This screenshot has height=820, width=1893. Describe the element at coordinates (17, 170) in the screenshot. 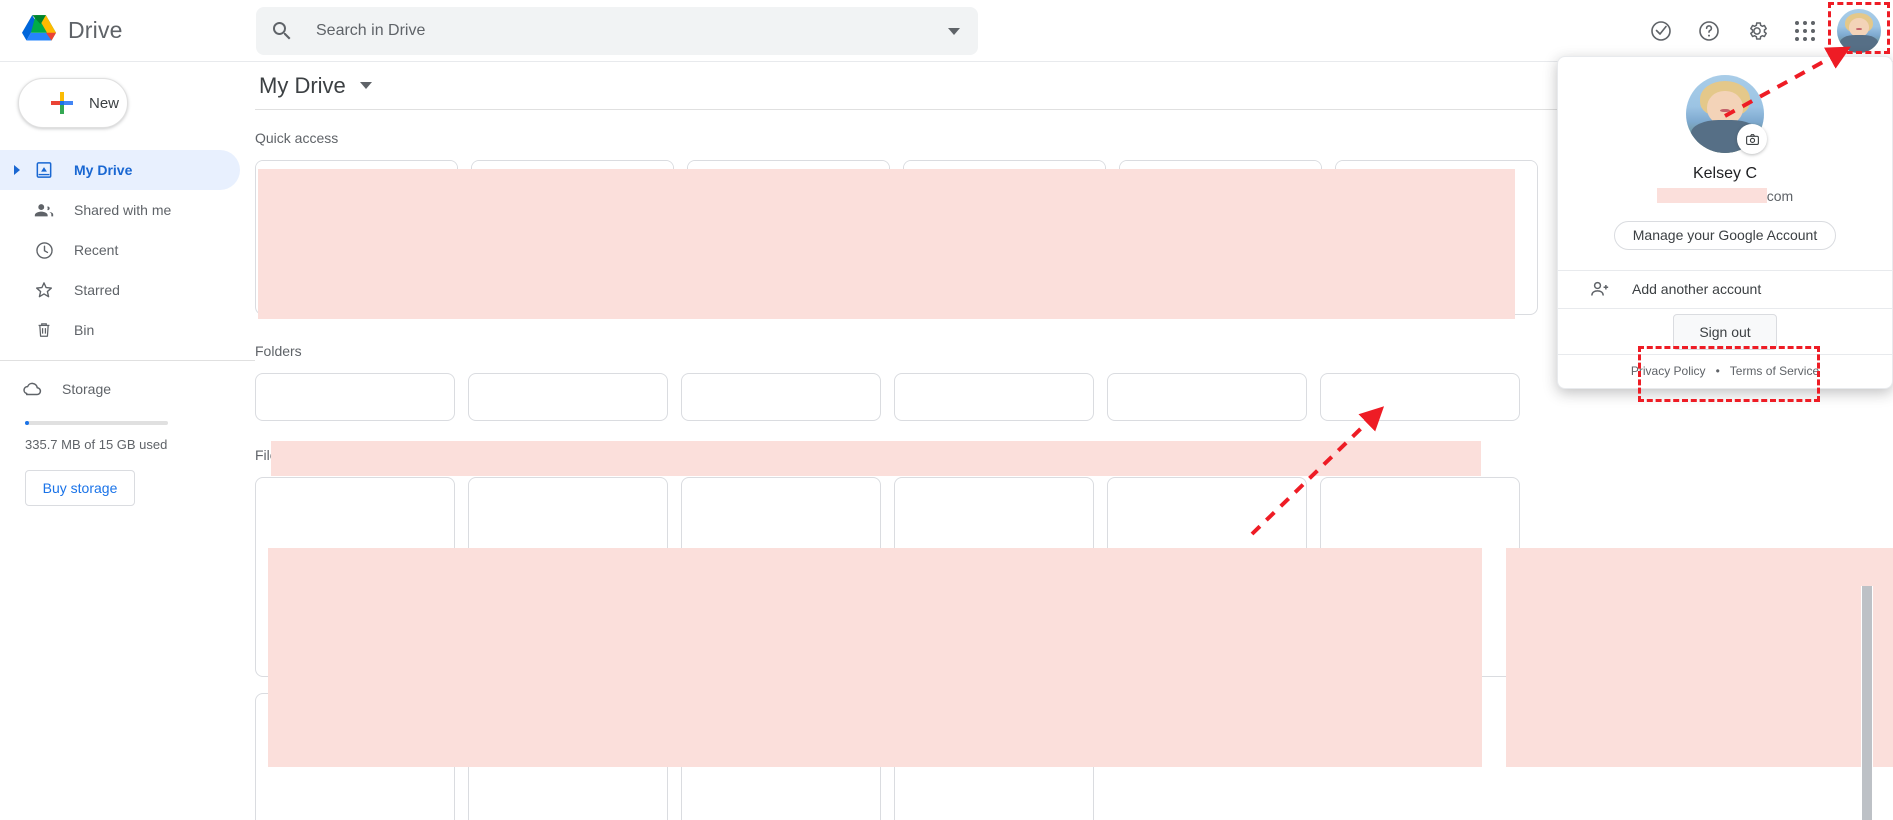

I see `expand-triangle-icon` at that location.